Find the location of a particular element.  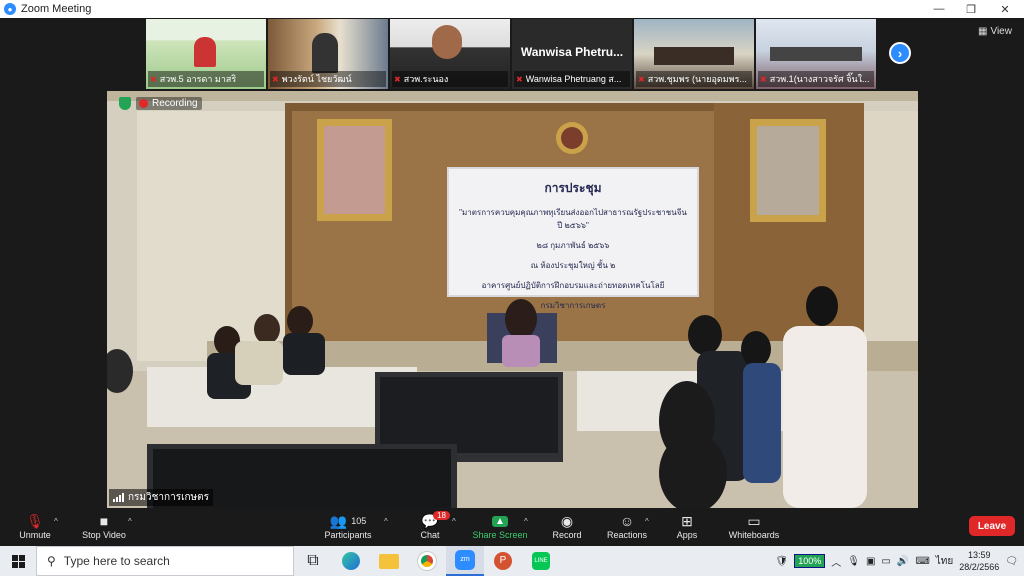

participant-tile: ✖ สวพ.5 อารดา มาสริ is located at coordinates (206, 54).